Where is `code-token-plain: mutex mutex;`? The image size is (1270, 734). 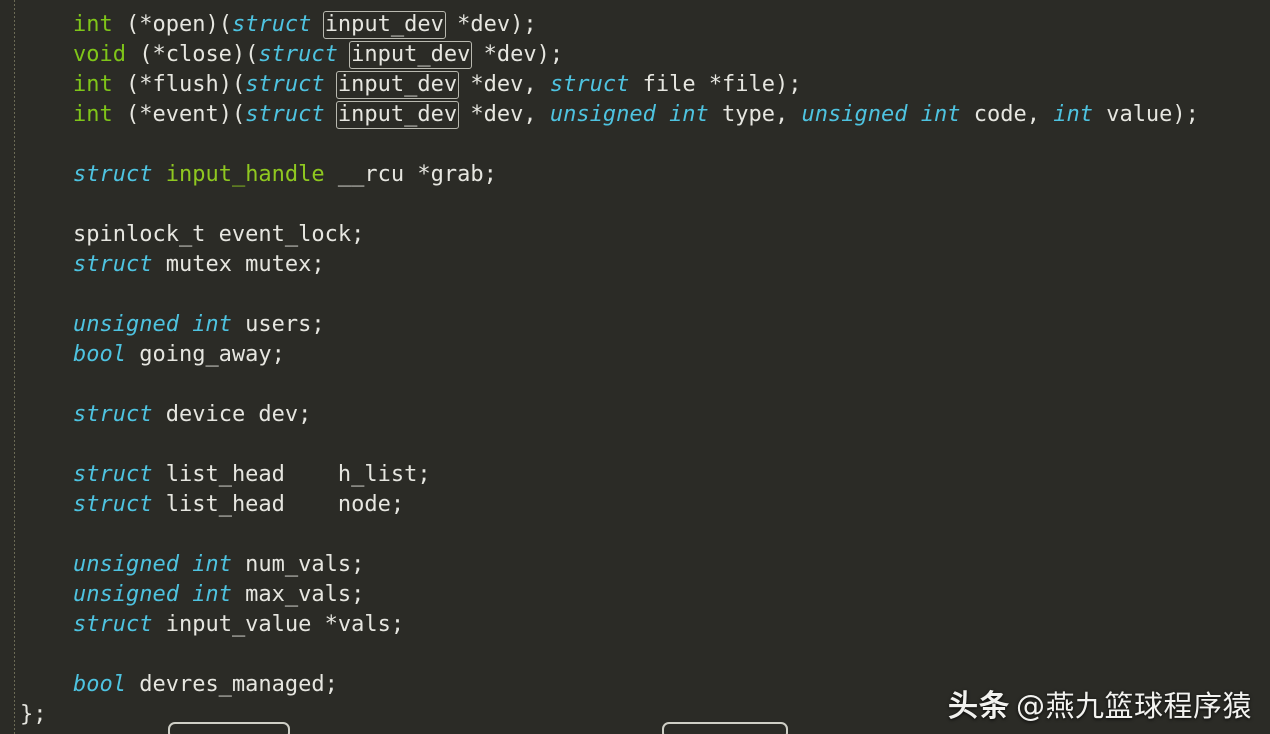 code-token-plain: mutex mutex; is located at coordinates (238, 264).